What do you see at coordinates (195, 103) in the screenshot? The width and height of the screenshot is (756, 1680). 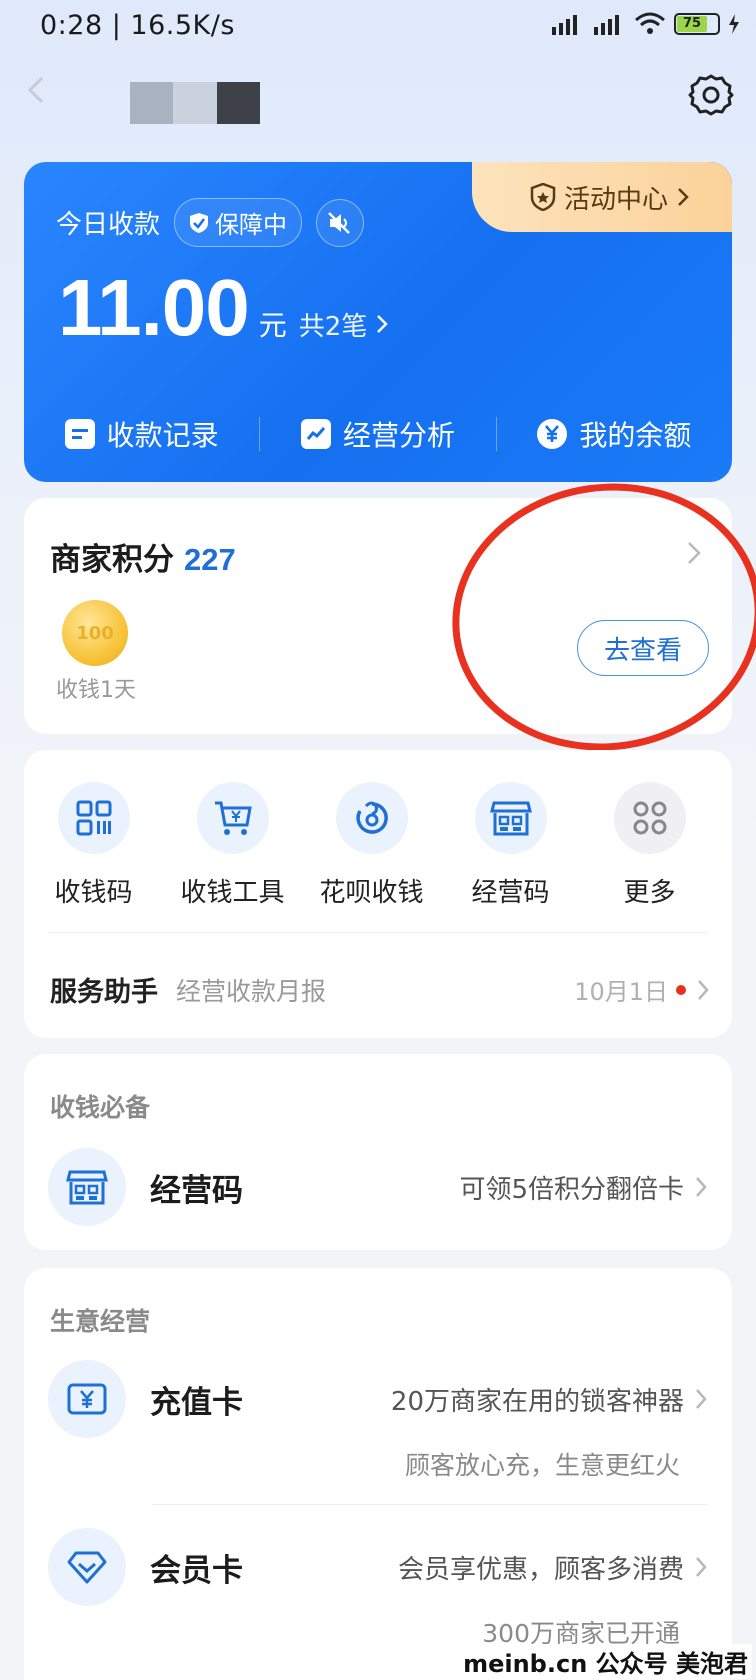 I see `merchant-name-blurred` at bounding box center [195, 103].